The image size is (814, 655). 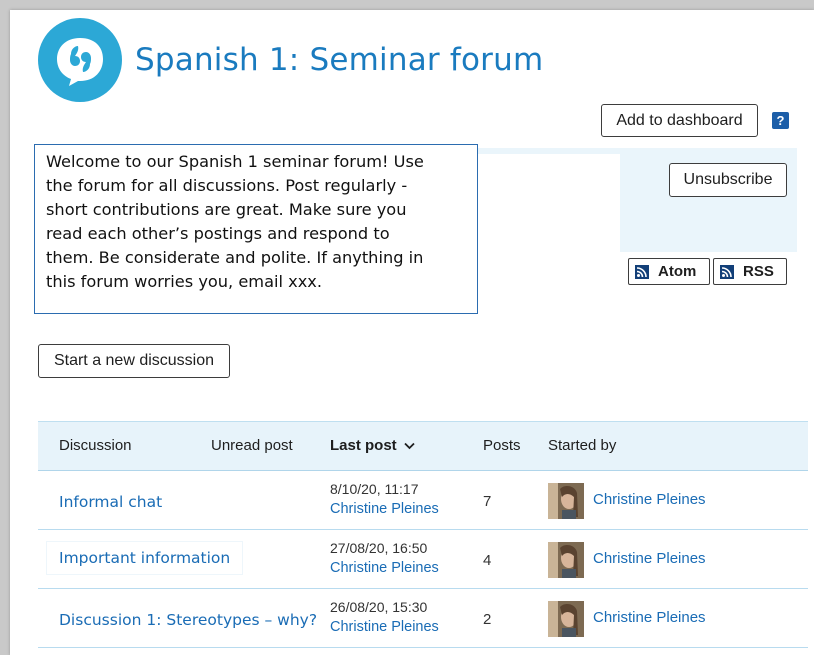 What do you see at coordinates (487, 560) in the screenshot?
I see `post-count: 4` at bounding box center [487, 560].